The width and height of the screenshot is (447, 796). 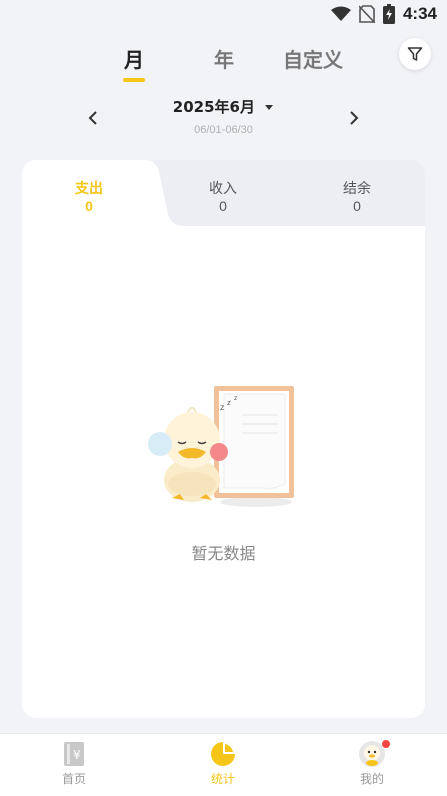 I want to click on date-range: 06/01-06/30, so click(x=223, y=130).